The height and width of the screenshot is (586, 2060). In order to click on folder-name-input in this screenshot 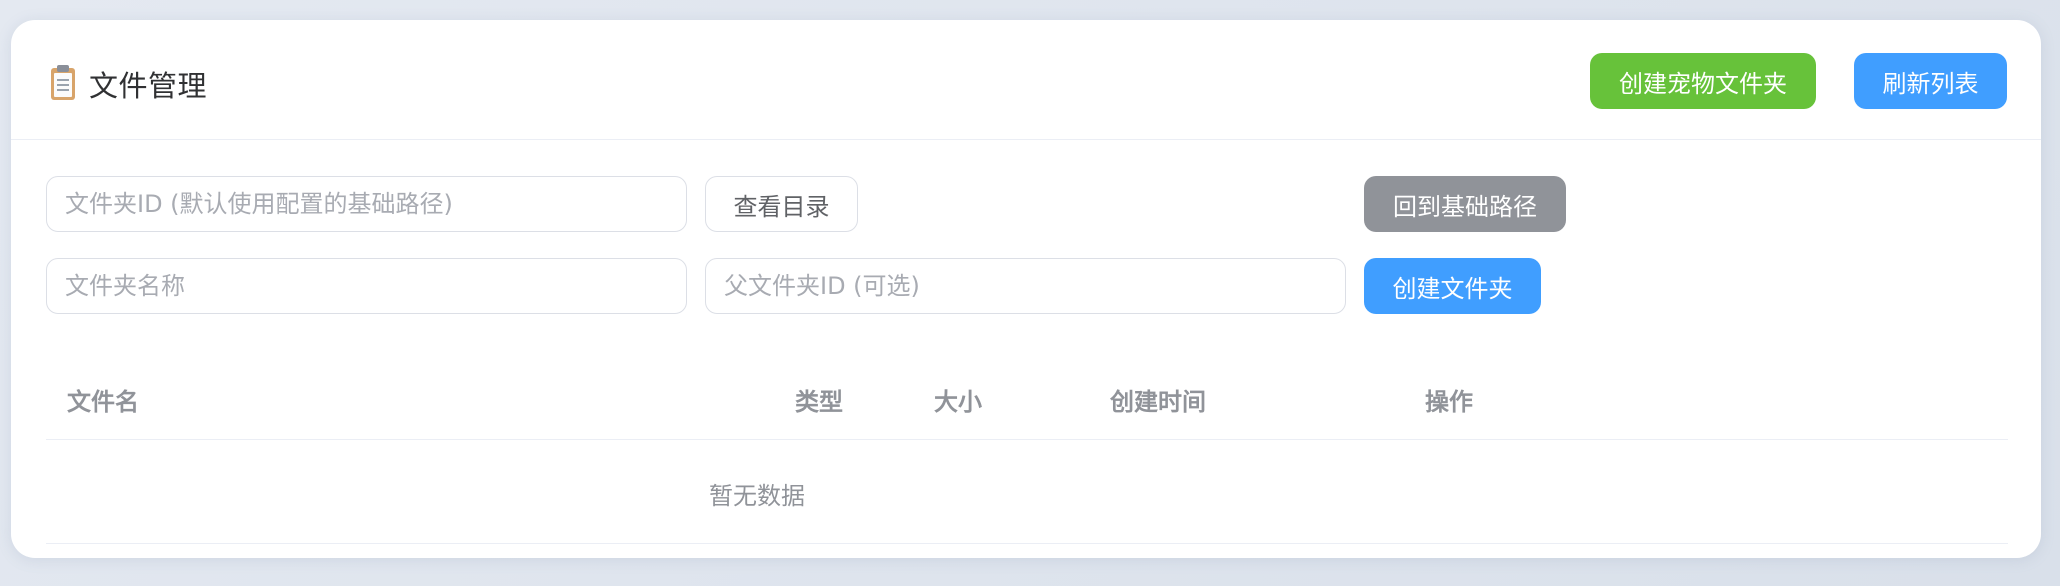, I will do `click(366, 286)`.